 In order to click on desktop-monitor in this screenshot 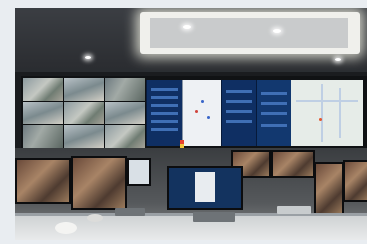, I will do `click(139, 172)`.